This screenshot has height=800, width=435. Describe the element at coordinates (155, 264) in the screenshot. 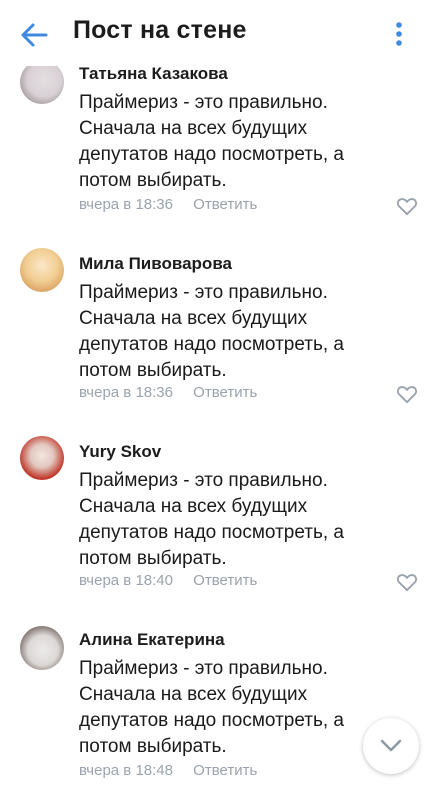

I see `comment-author: Мила Пивоварова` at that location.